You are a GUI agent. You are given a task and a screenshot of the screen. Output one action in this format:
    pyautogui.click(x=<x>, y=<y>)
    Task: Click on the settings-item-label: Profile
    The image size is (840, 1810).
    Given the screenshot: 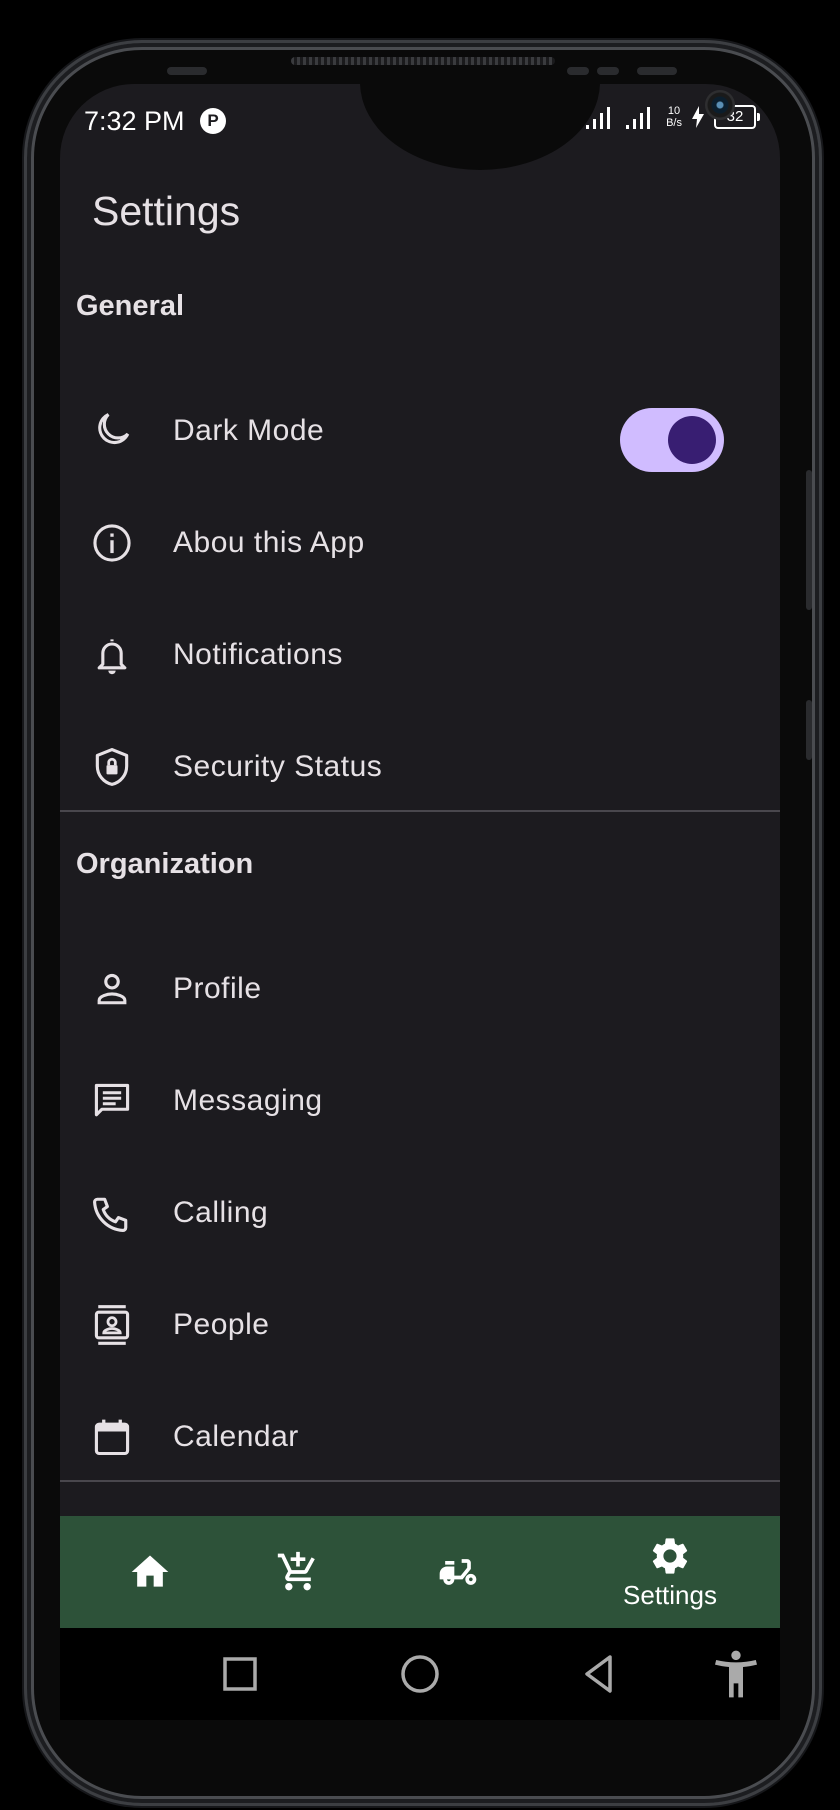 What is the action you would take?
    pyautogui.click(x=217, y=988)
    